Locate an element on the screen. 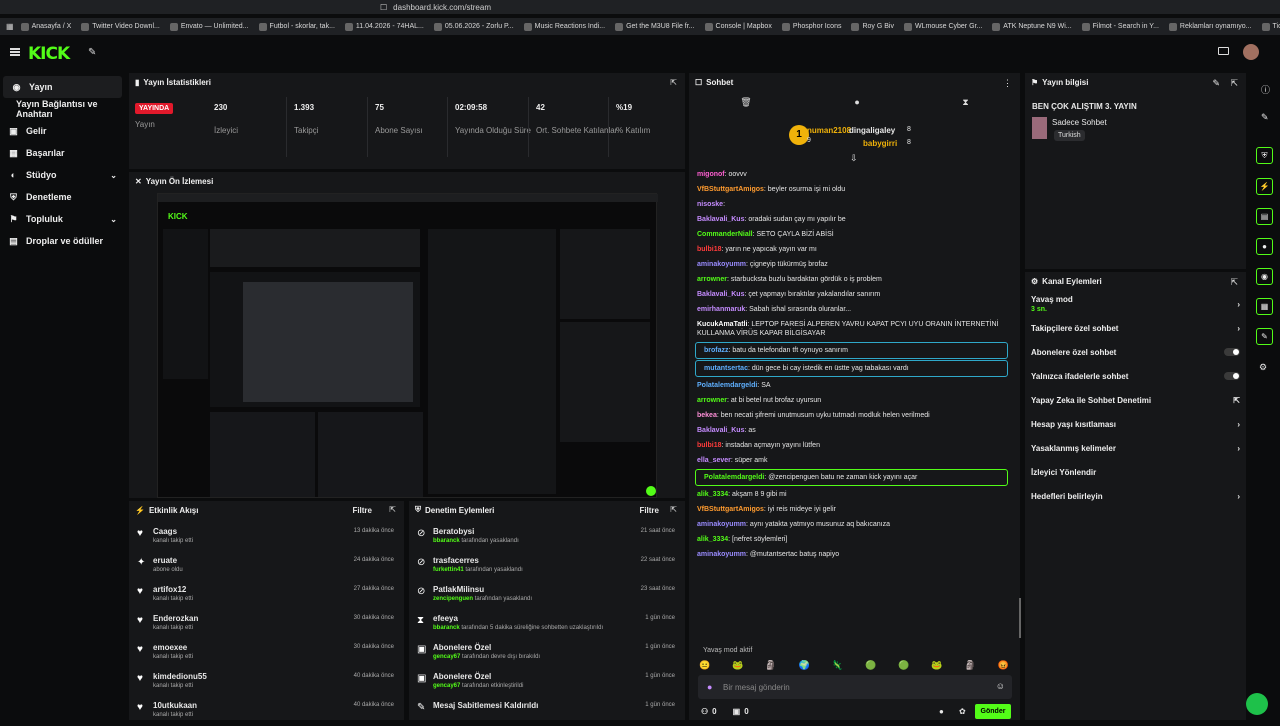 The image size is (1280, 726). mic-icon: ● is located at coordinates (709, 687).